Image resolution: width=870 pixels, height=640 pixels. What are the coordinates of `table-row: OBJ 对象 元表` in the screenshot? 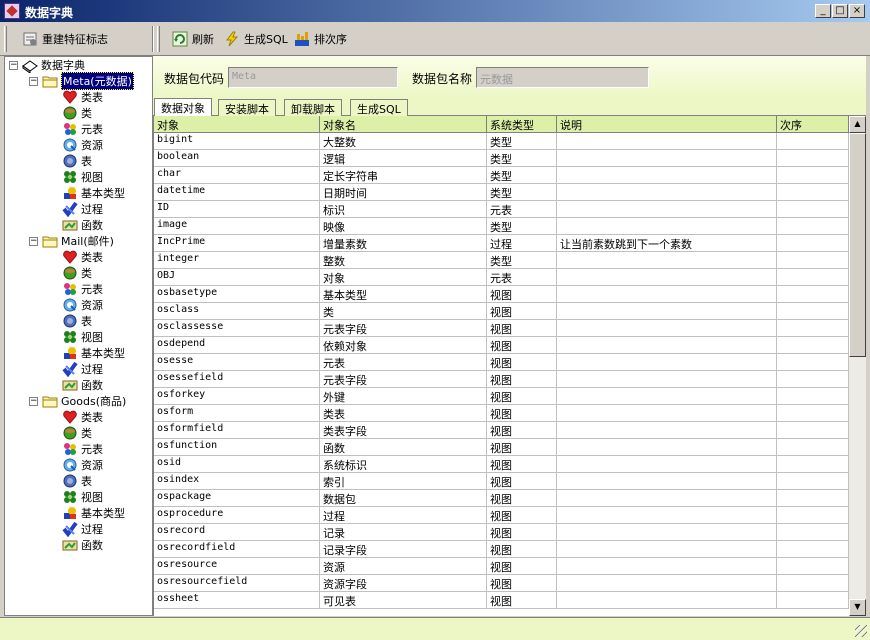 It's located at (501, 277).